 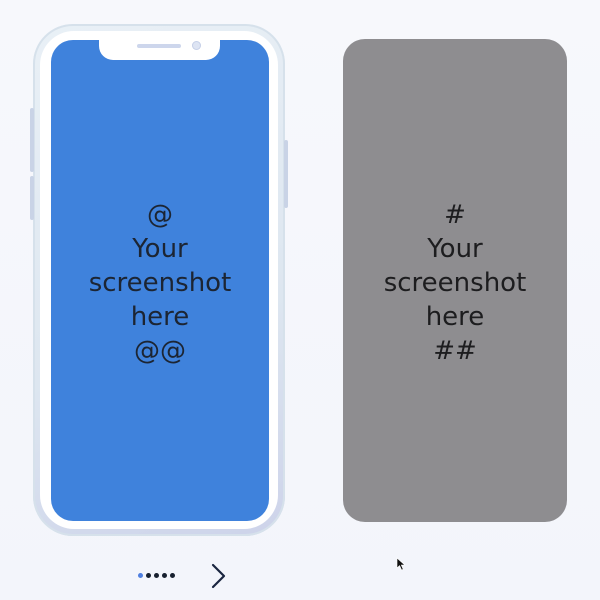 I want to click on phone-notch, so click(x=159, y=50).